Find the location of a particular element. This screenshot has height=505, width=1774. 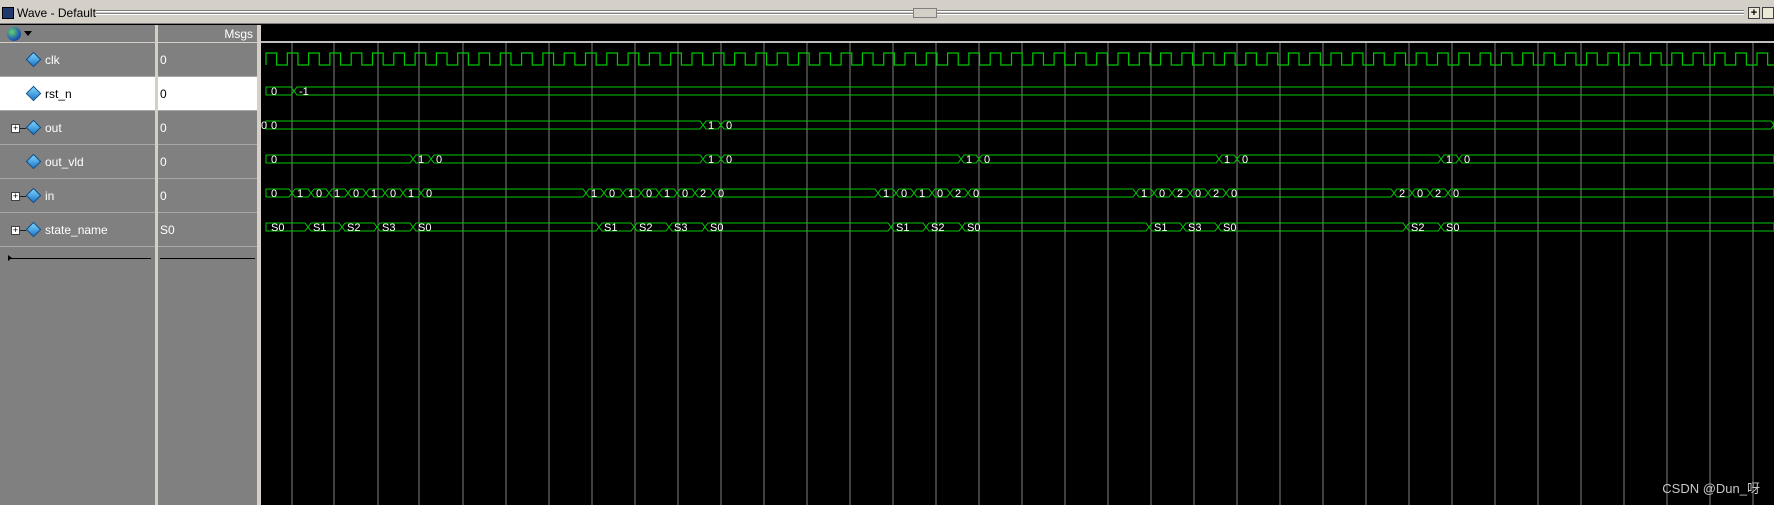

tree-connector is located at coordinates (23, 230).